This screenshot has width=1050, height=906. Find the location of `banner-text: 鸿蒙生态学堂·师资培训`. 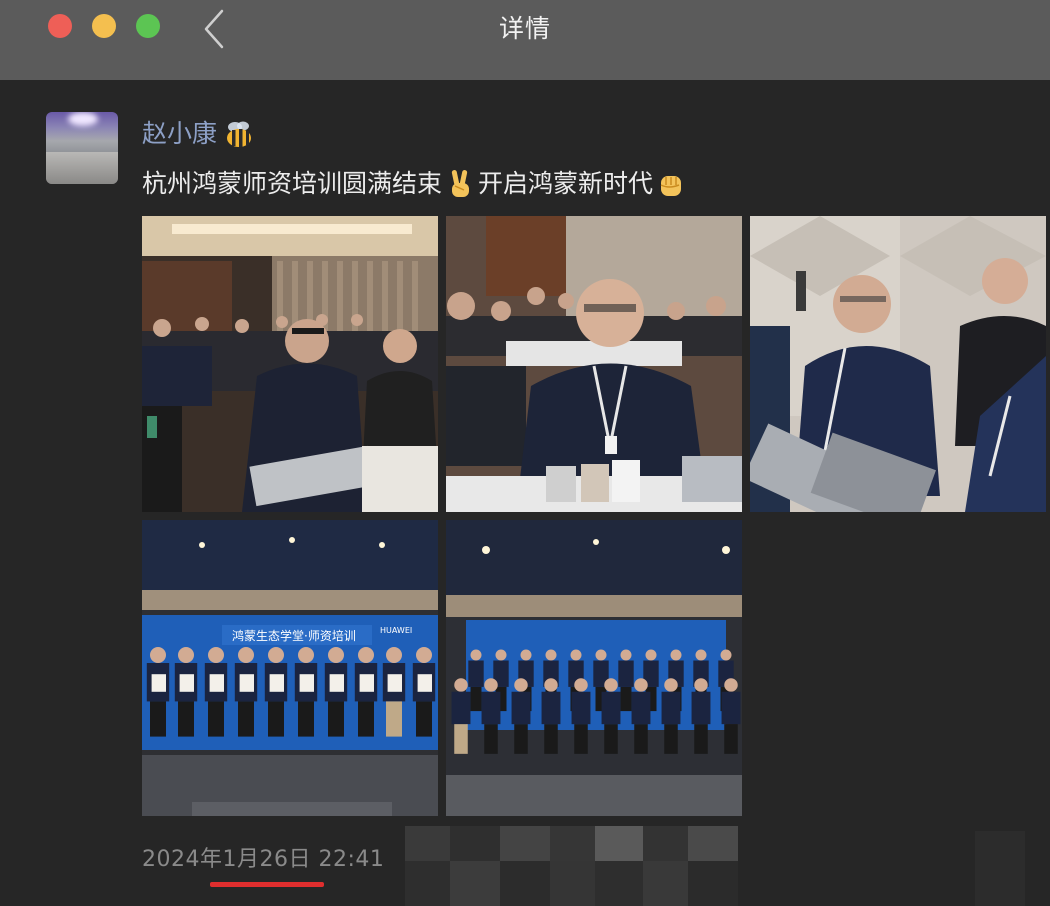

banner-text: 鸿蒙生态学堂·师资培训 is located at coordinates (294, 635).